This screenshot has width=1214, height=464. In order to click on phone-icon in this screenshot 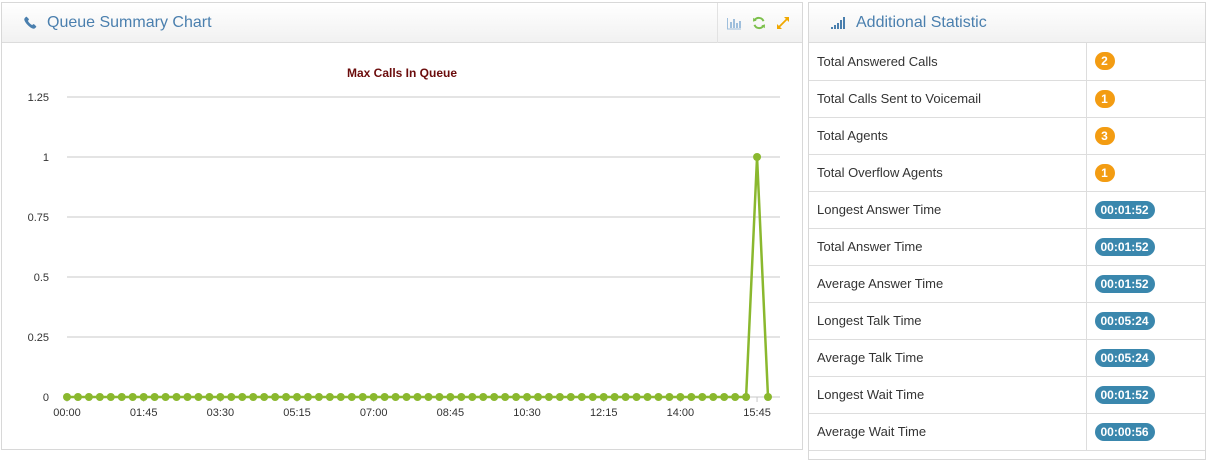, I will do `click(30, 22)`.